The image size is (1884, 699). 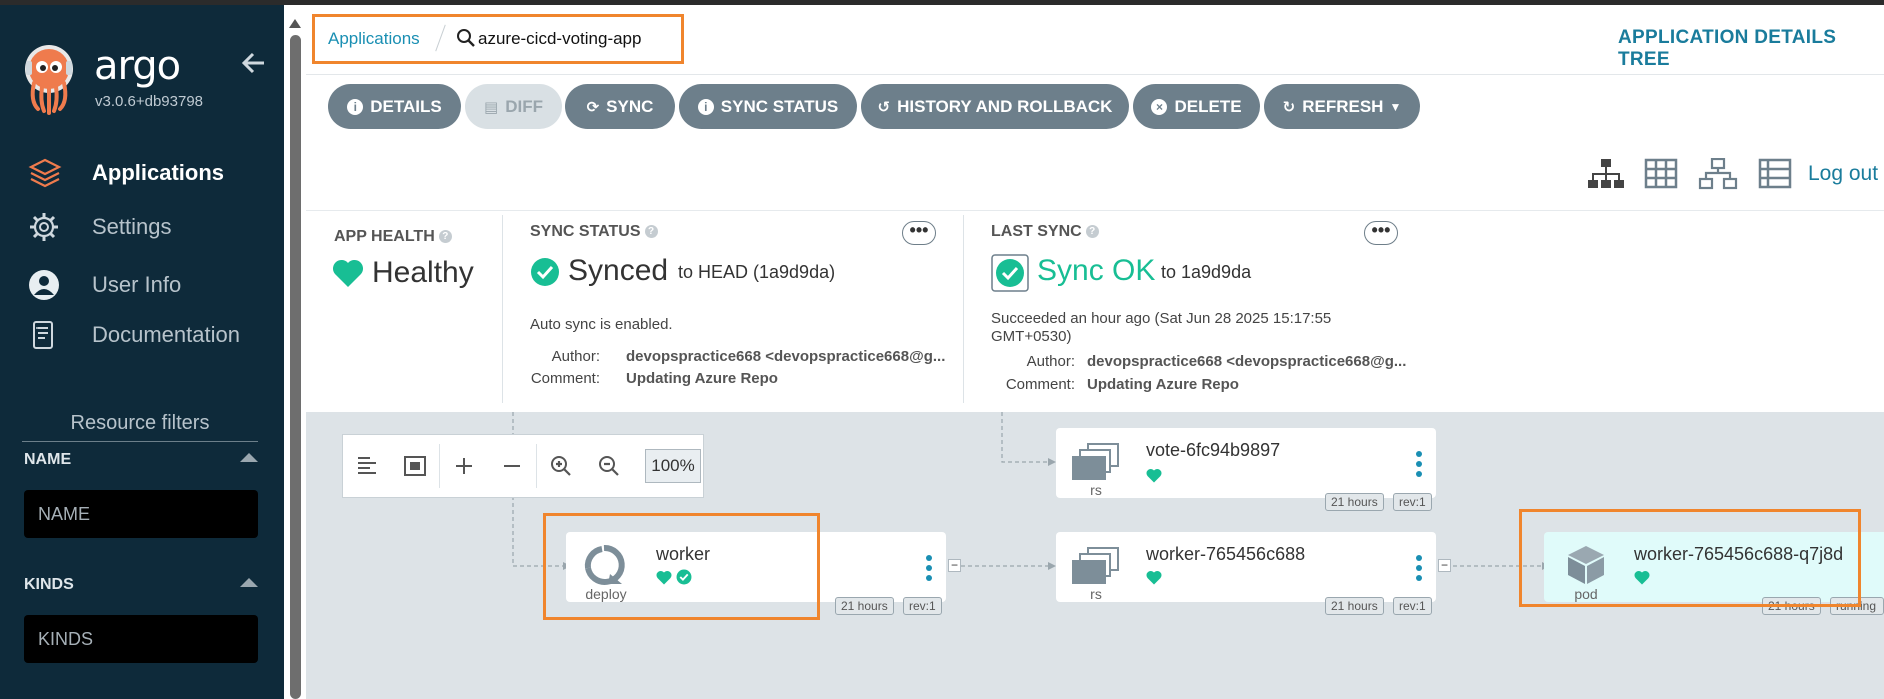 I want to click on zoom-in-icon, so click(x=561, y=466).